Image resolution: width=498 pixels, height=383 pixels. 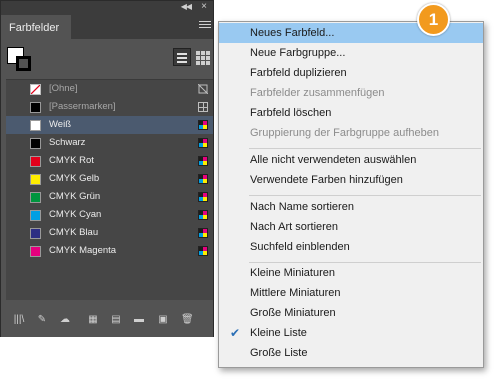 I want to click on swatch-row-yellow: CMYK Gelb, so click(x=109, y=179).